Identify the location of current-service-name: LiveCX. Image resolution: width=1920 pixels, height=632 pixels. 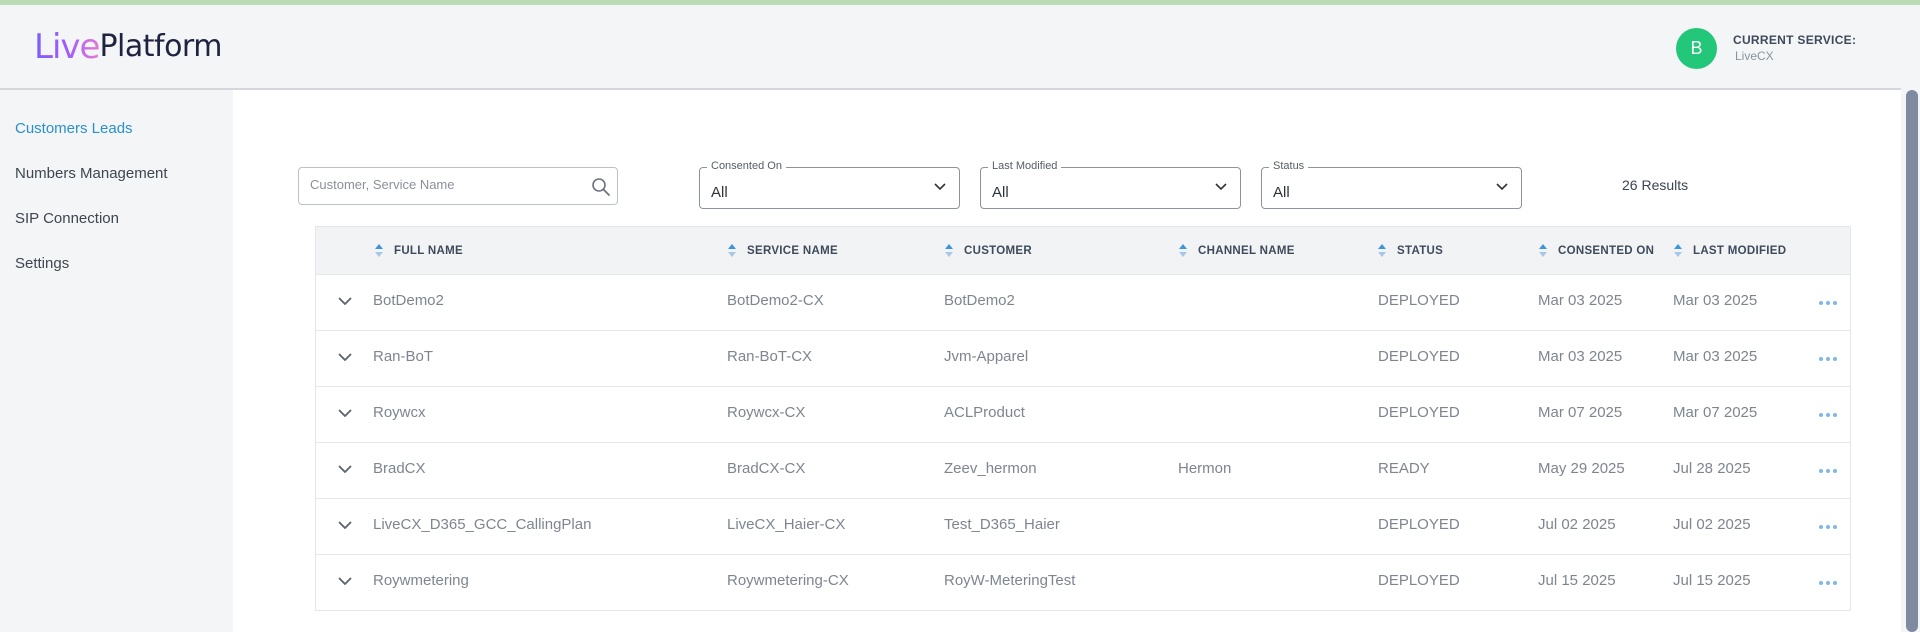
(1754, 56).